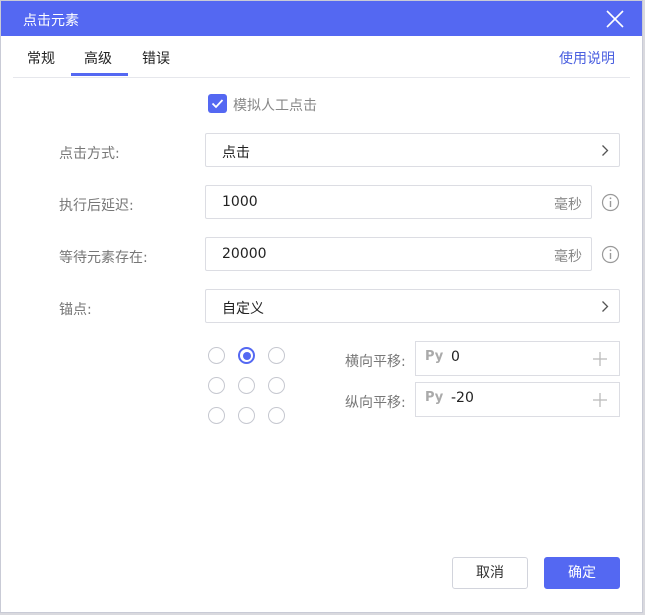 This screenshot has height=615, width=645. What do you see at coordinates (99, 74) in the screenshot?
I see `active-tab-indicator` at bounding box center [99, 74].